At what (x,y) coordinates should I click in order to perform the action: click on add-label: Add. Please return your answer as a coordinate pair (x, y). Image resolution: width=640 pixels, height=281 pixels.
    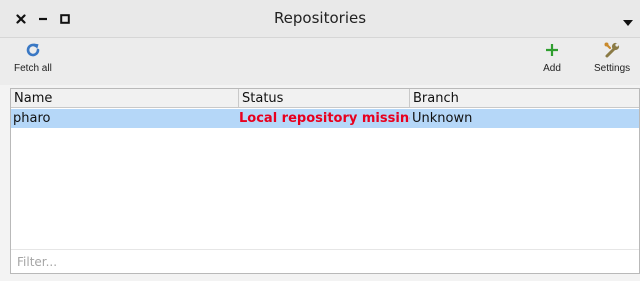
    Looking at the image, I should click on (552, 68).